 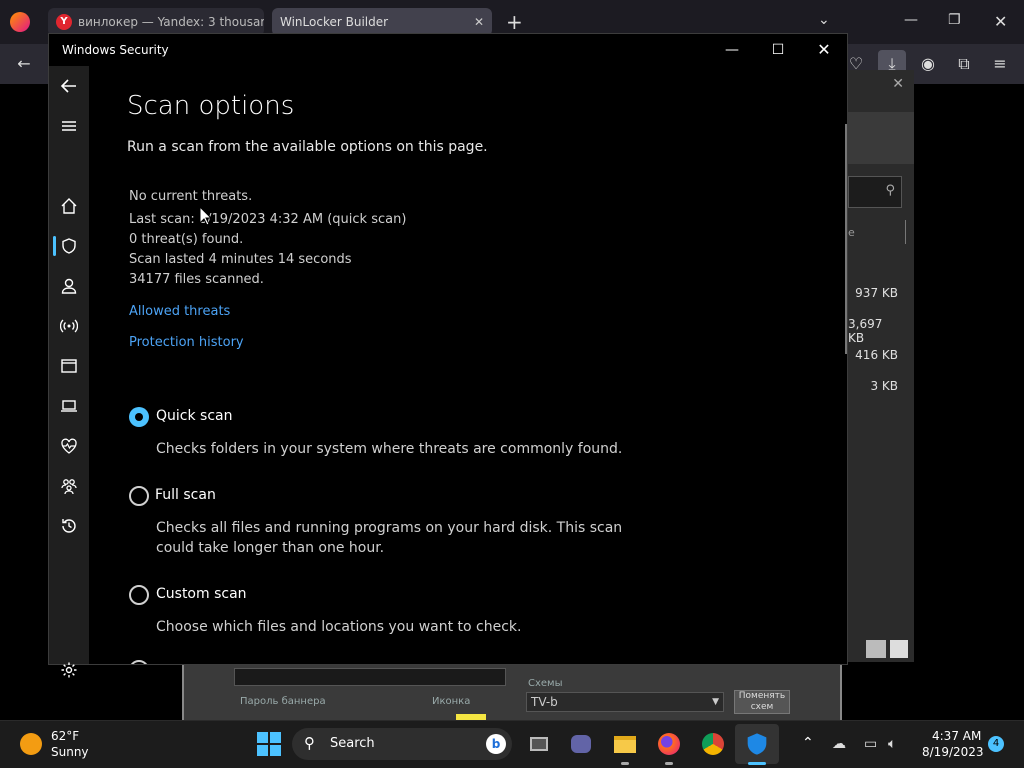 I want to click on running-indicator, so click(x=625, y=763).